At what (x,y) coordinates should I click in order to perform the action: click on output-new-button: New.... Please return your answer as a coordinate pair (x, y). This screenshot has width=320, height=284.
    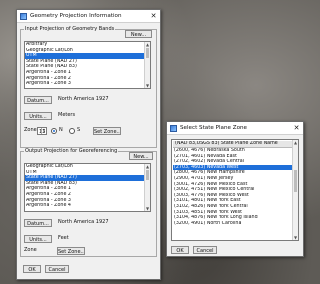
    Looking at the image, I should click on (141, 156).